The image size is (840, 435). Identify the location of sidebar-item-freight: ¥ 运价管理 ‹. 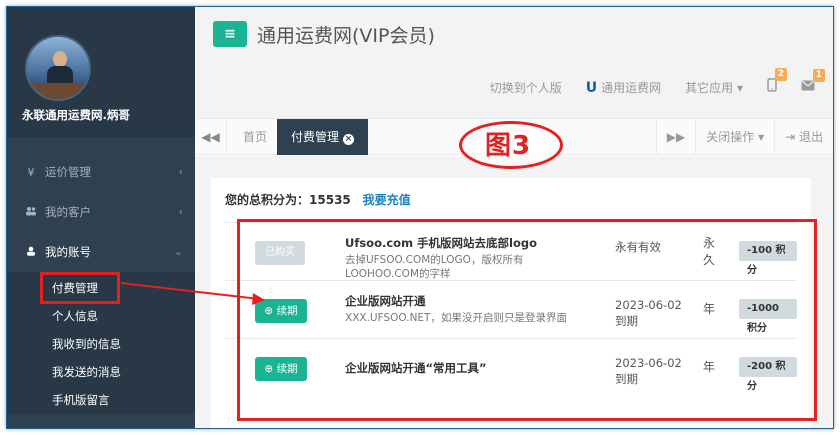
(101, 172).